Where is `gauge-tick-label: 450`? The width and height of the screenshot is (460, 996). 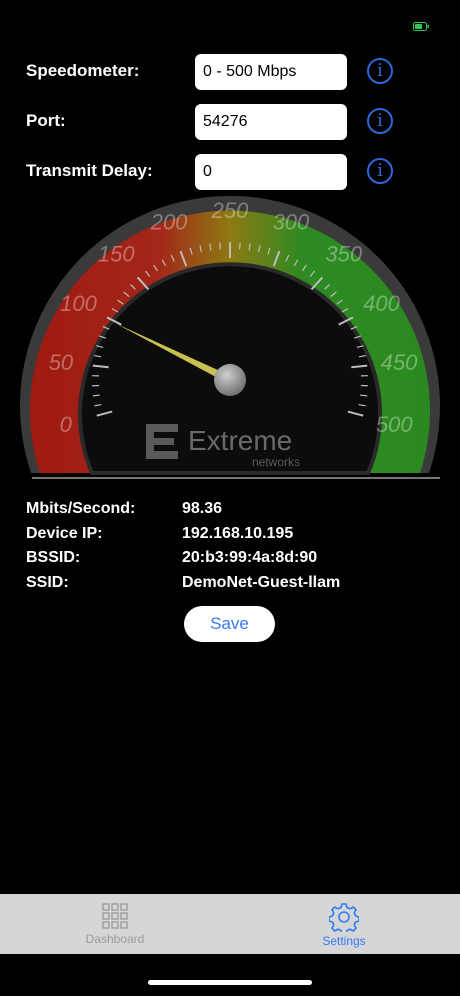
gauge-tick-label: 450 is located at coordinates (399, 362).